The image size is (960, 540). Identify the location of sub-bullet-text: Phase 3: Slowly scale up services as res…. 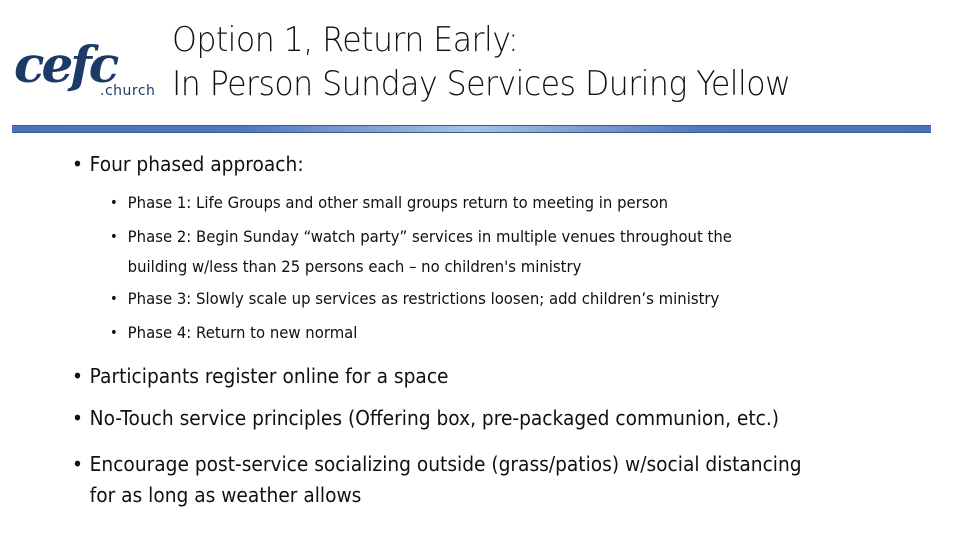
(423, 298).